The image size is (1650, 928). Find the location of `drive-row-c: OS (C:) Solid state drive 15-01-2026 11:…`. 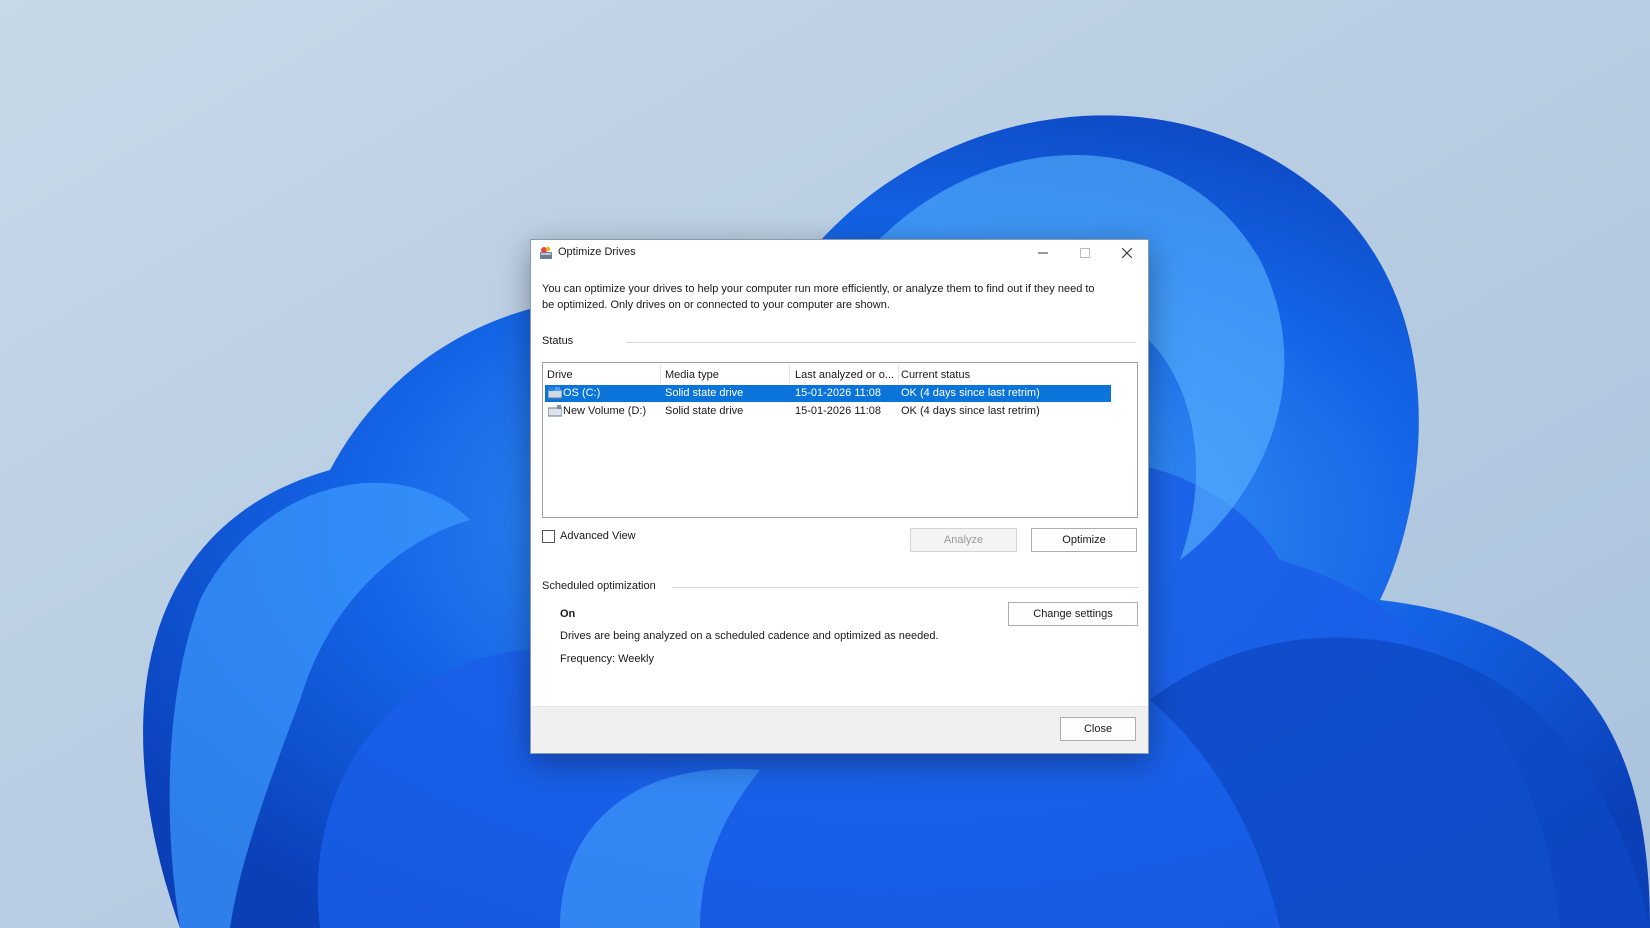

drive-row-c: OS (C:) Solid state drive 15-01-2026 11:… is located at coordinates (828, 393).